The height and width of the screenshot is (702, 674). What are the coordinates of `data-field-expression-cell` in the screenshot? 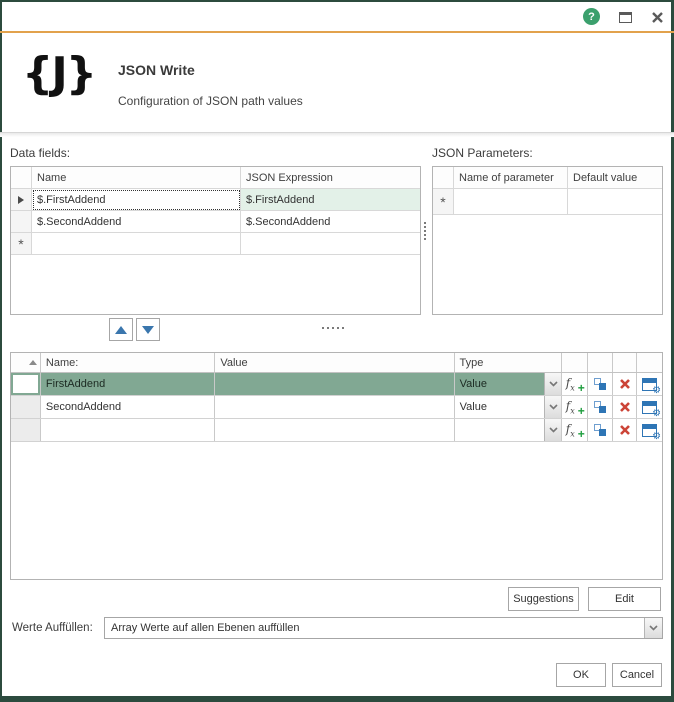 It's located at (330, 244).